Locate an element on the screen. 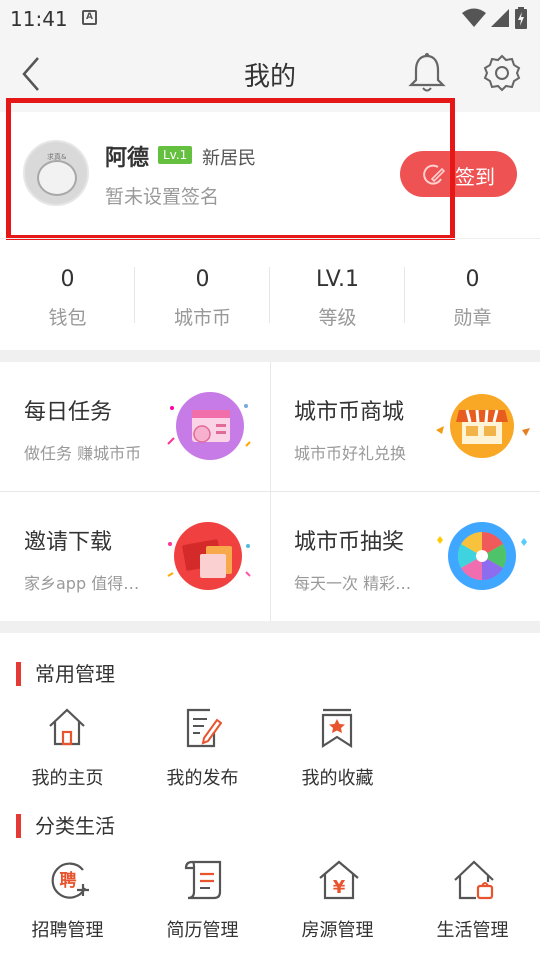 Image resolution: width=540 pixels, height=960 pixels. recruit-icon: 聘 is located at coordinates (70, 880).